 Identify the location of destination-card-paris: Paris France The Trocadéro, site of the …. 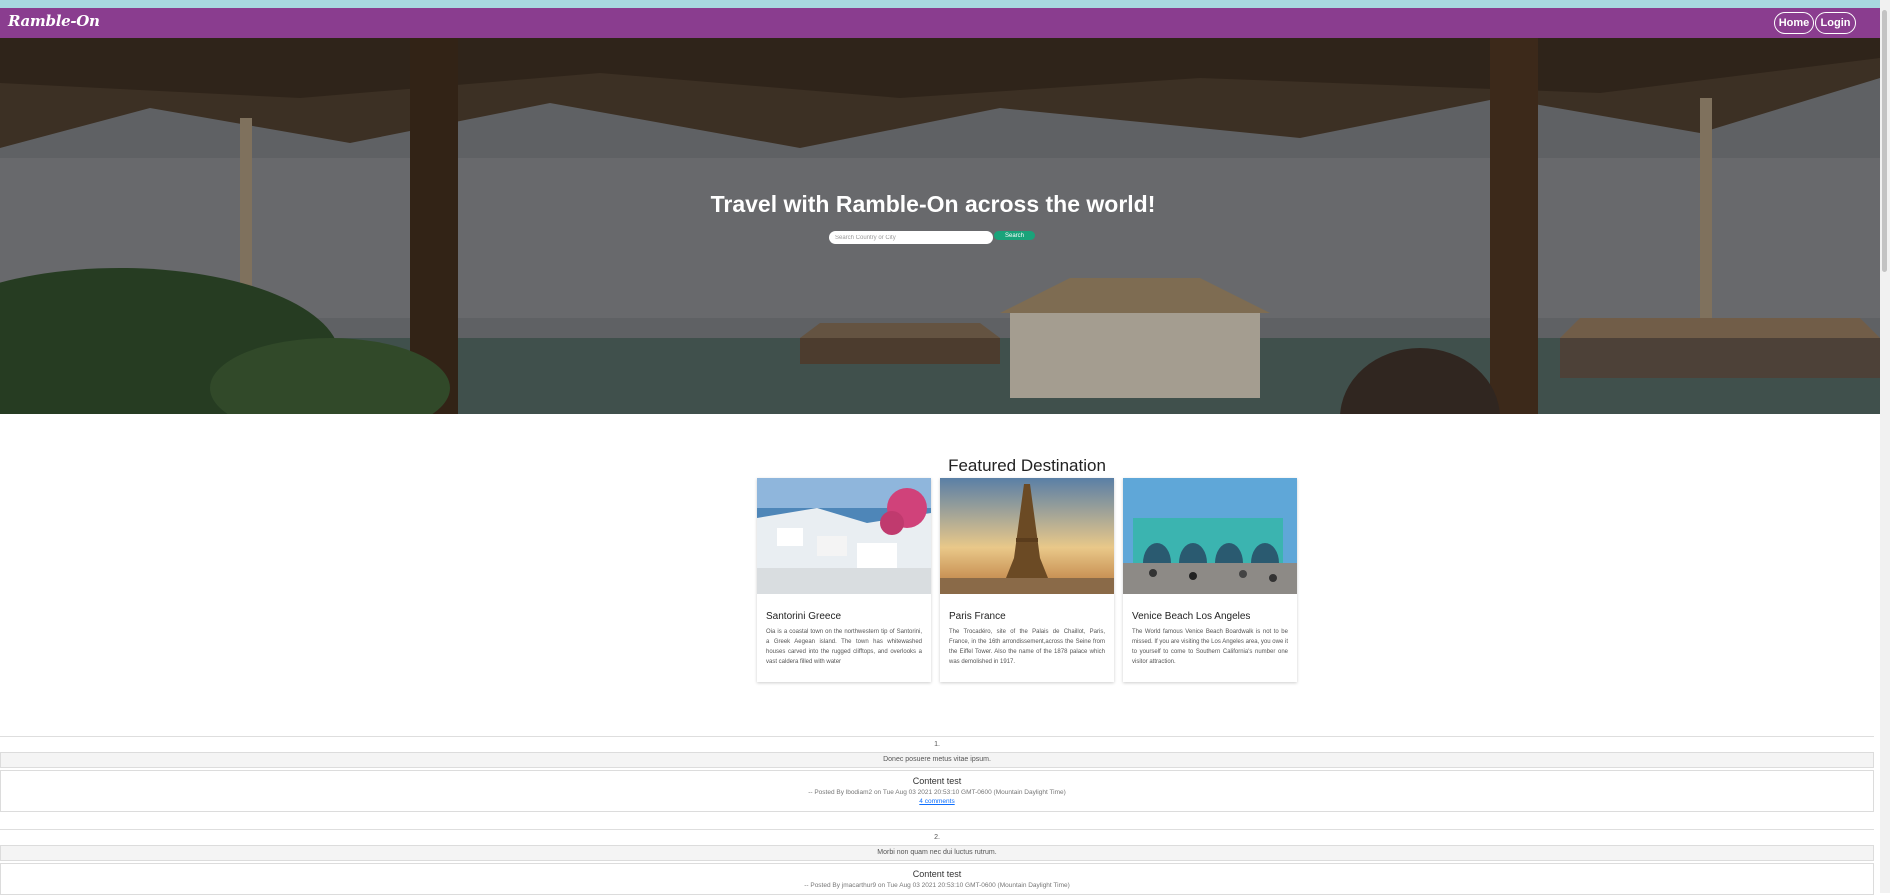
(1027, 580).